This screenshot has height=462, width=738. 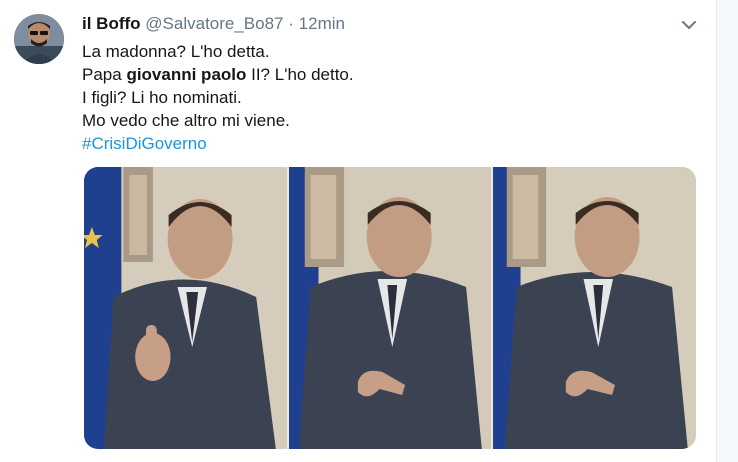 I want to click on author-handle: @Salvatore_Bo87, so click(x=214, y=23).